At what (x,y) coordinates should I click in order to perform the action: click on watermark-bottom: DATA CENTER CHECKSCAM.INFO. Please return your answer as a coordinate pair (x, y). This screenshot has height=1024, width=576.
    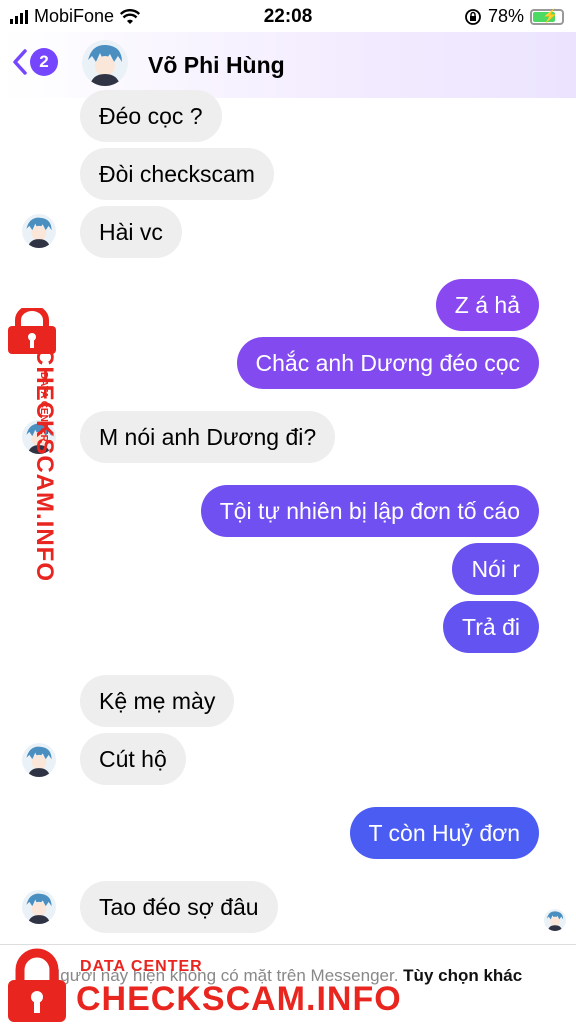
    Looking at the image, I should click on (203, 985).